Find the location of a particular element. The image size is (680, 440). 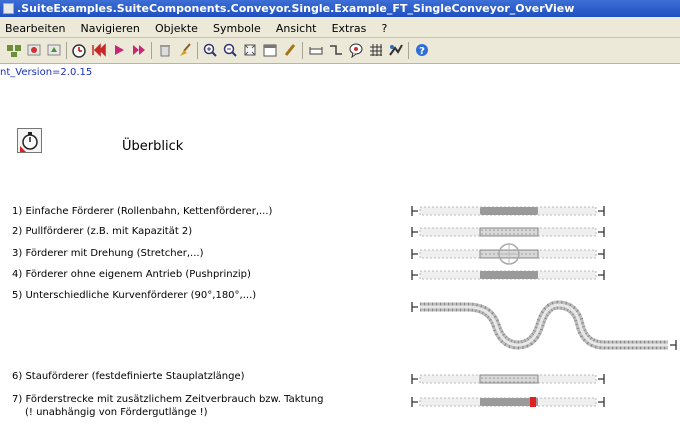

conveyor-pull is located at coordinates (508, 232).